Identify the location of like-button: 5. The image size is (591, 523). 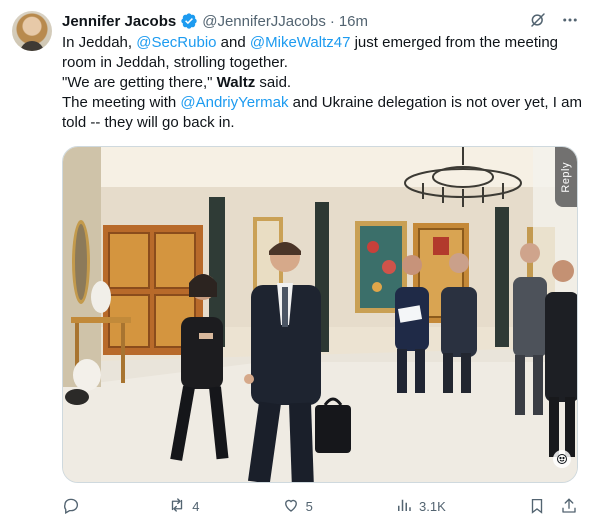
(297, 506).